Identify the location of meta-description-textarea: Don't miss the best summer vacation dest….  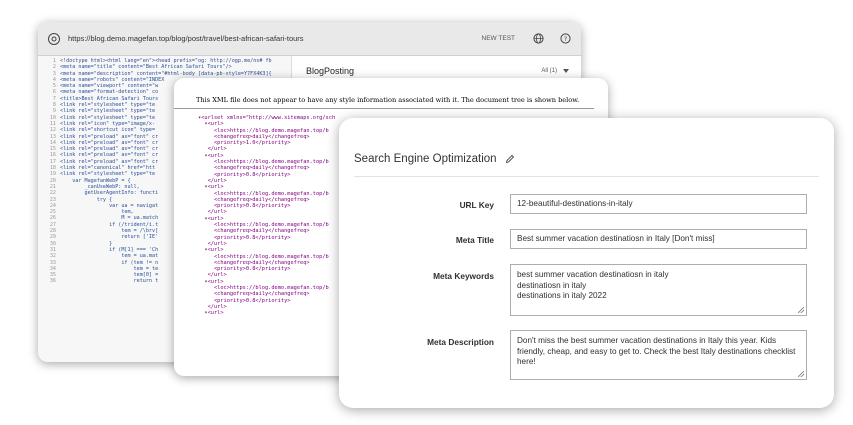
(658, 355).